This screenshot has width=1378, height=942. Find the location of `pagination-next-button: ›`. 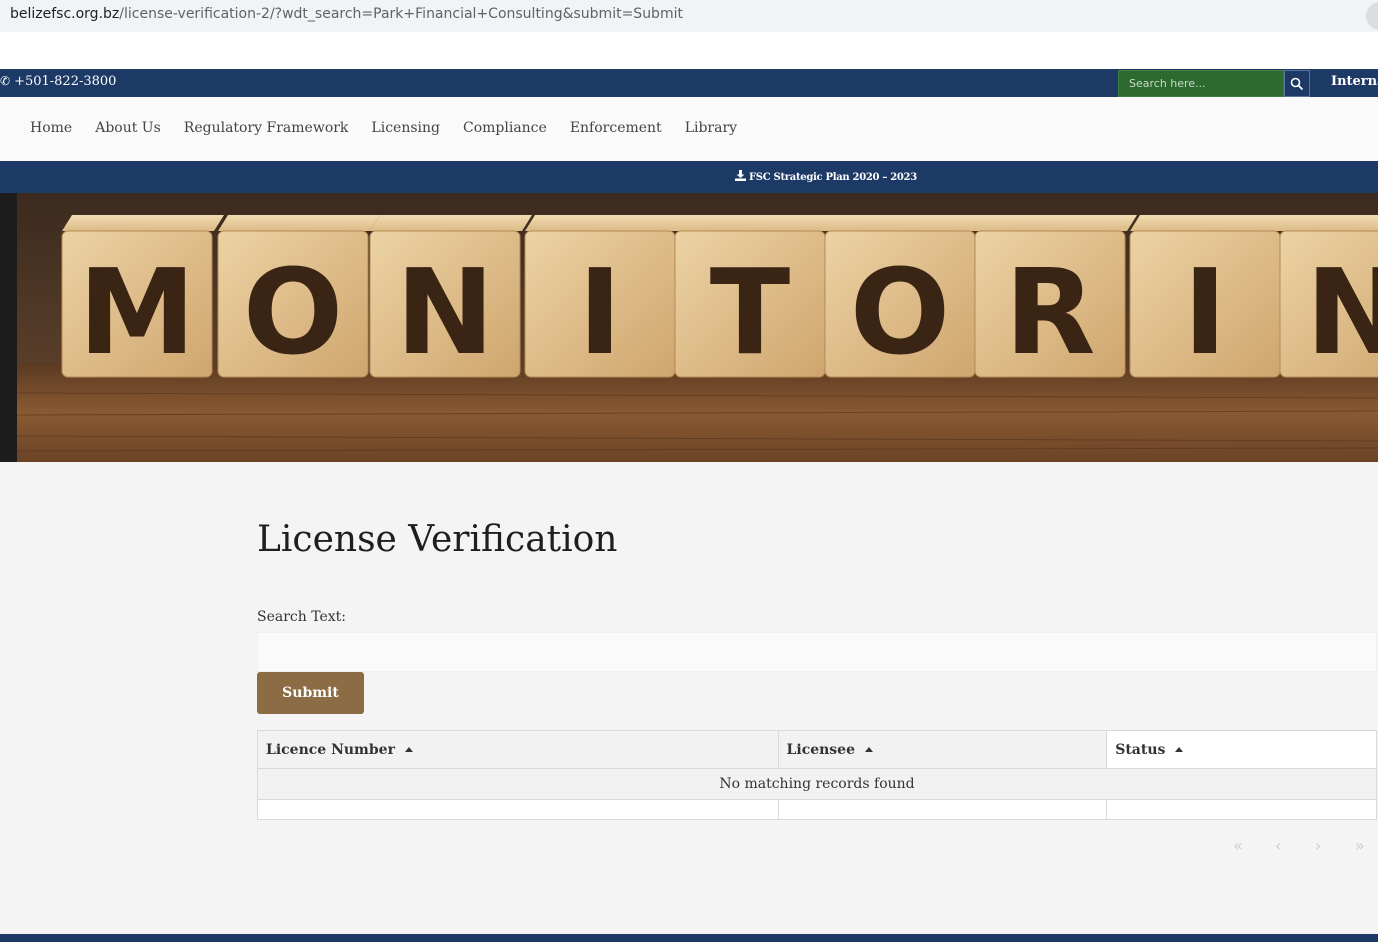

pagination-next-button: › is located at coordinates (1318, 846).